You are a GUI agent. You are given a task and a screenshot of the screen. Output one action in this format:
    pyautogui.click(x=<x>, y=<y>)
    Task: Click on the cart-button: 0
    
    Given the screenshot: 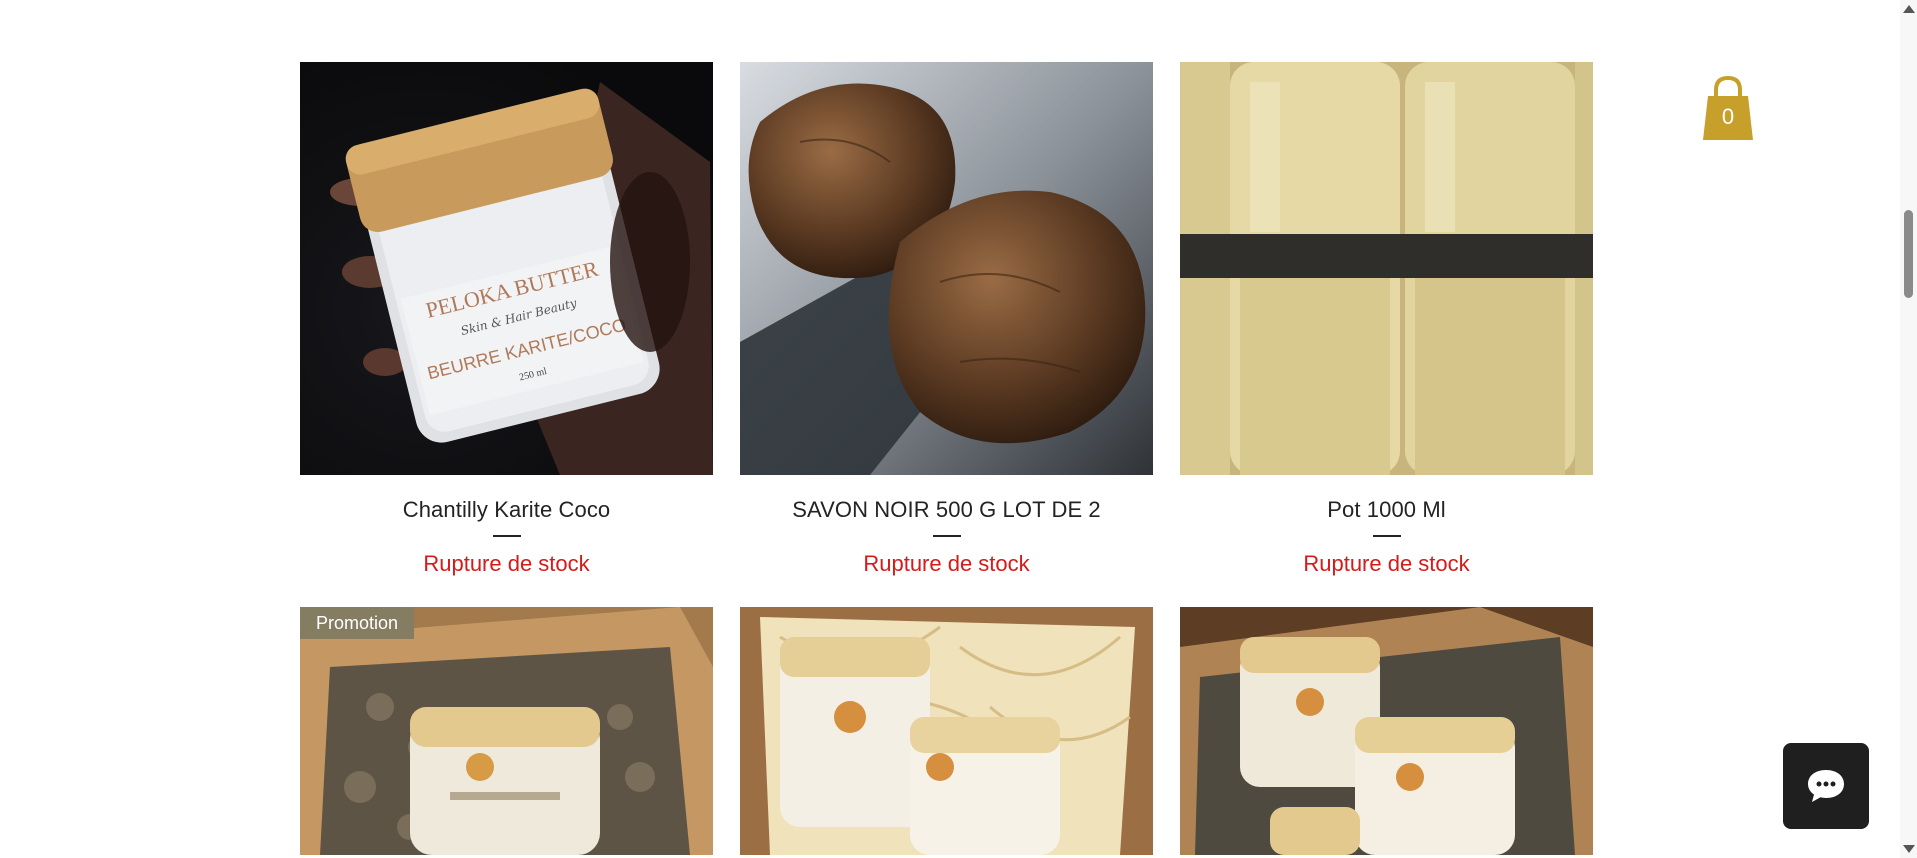 What is the action you would take?
    pyautogui.click(x=1728, y=108)
    